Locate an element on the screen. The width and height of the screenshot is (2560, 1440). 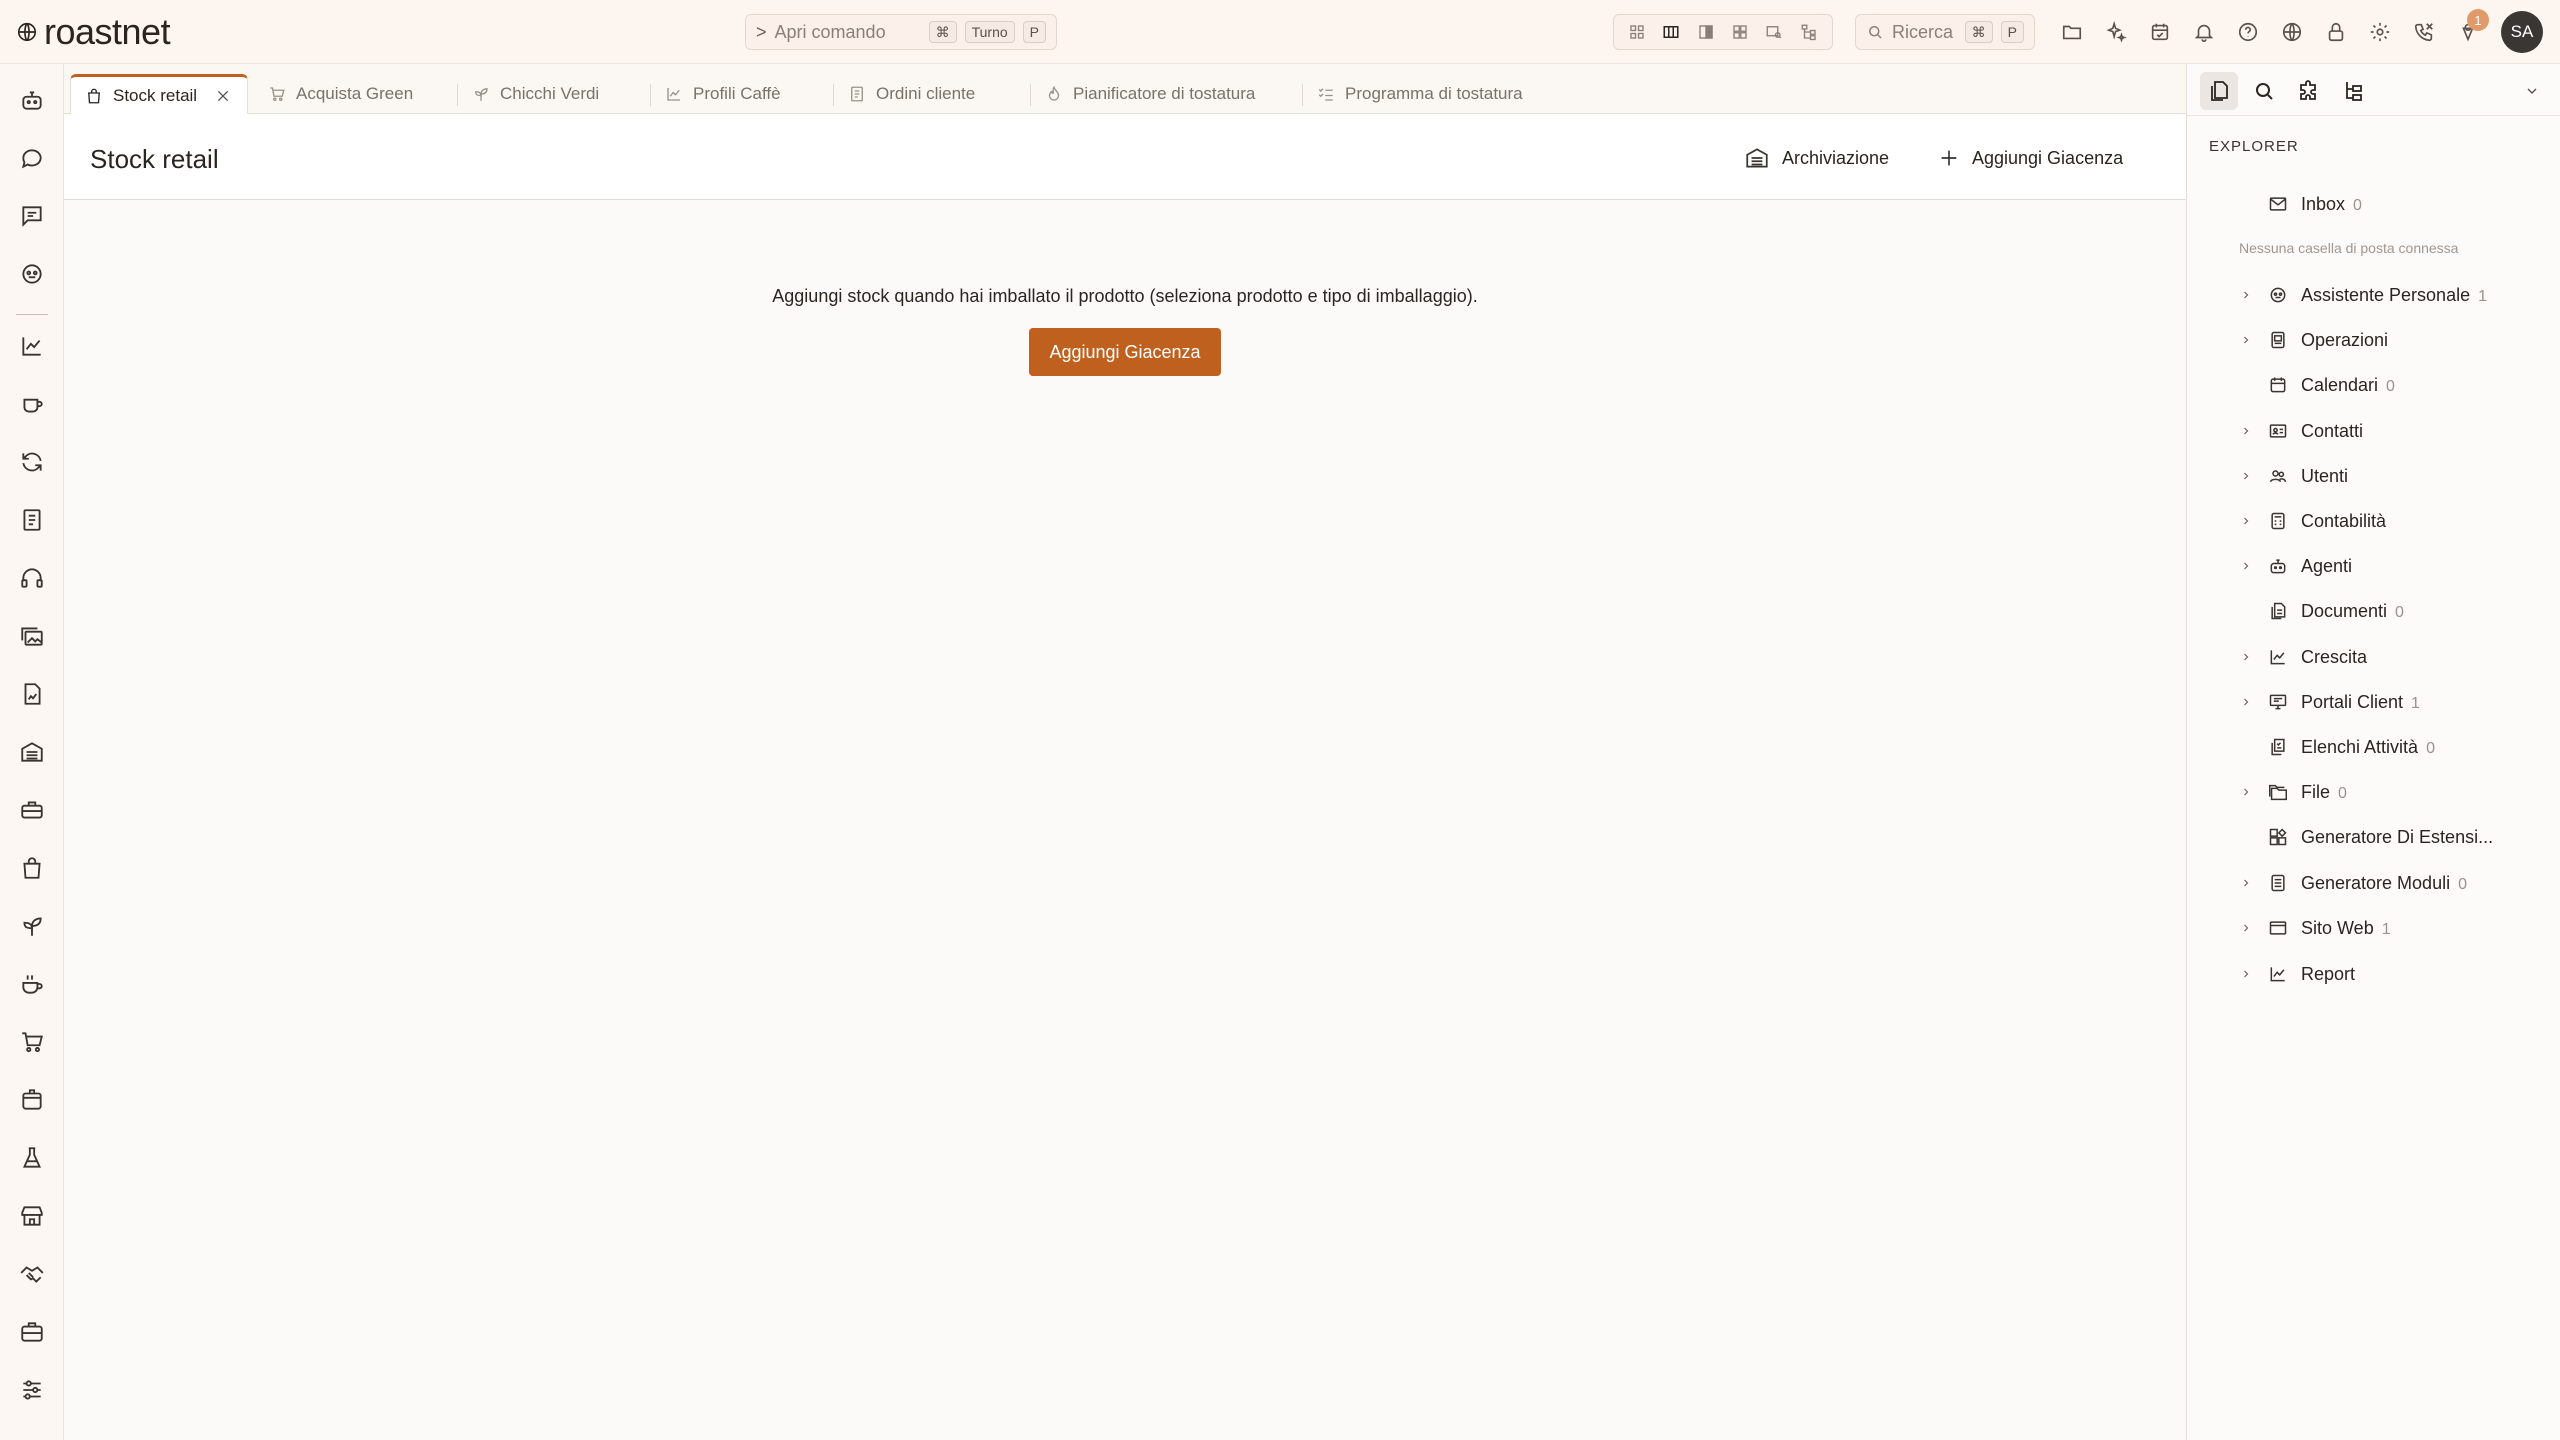
plus-icon is located at coordinates (1949, 158).